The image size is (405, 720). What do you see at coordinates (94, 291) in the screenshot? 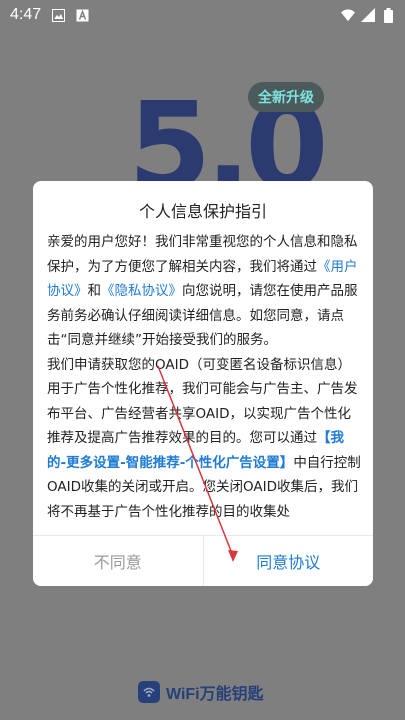
I see `and-text: 和` at bounding box center [94, 291].